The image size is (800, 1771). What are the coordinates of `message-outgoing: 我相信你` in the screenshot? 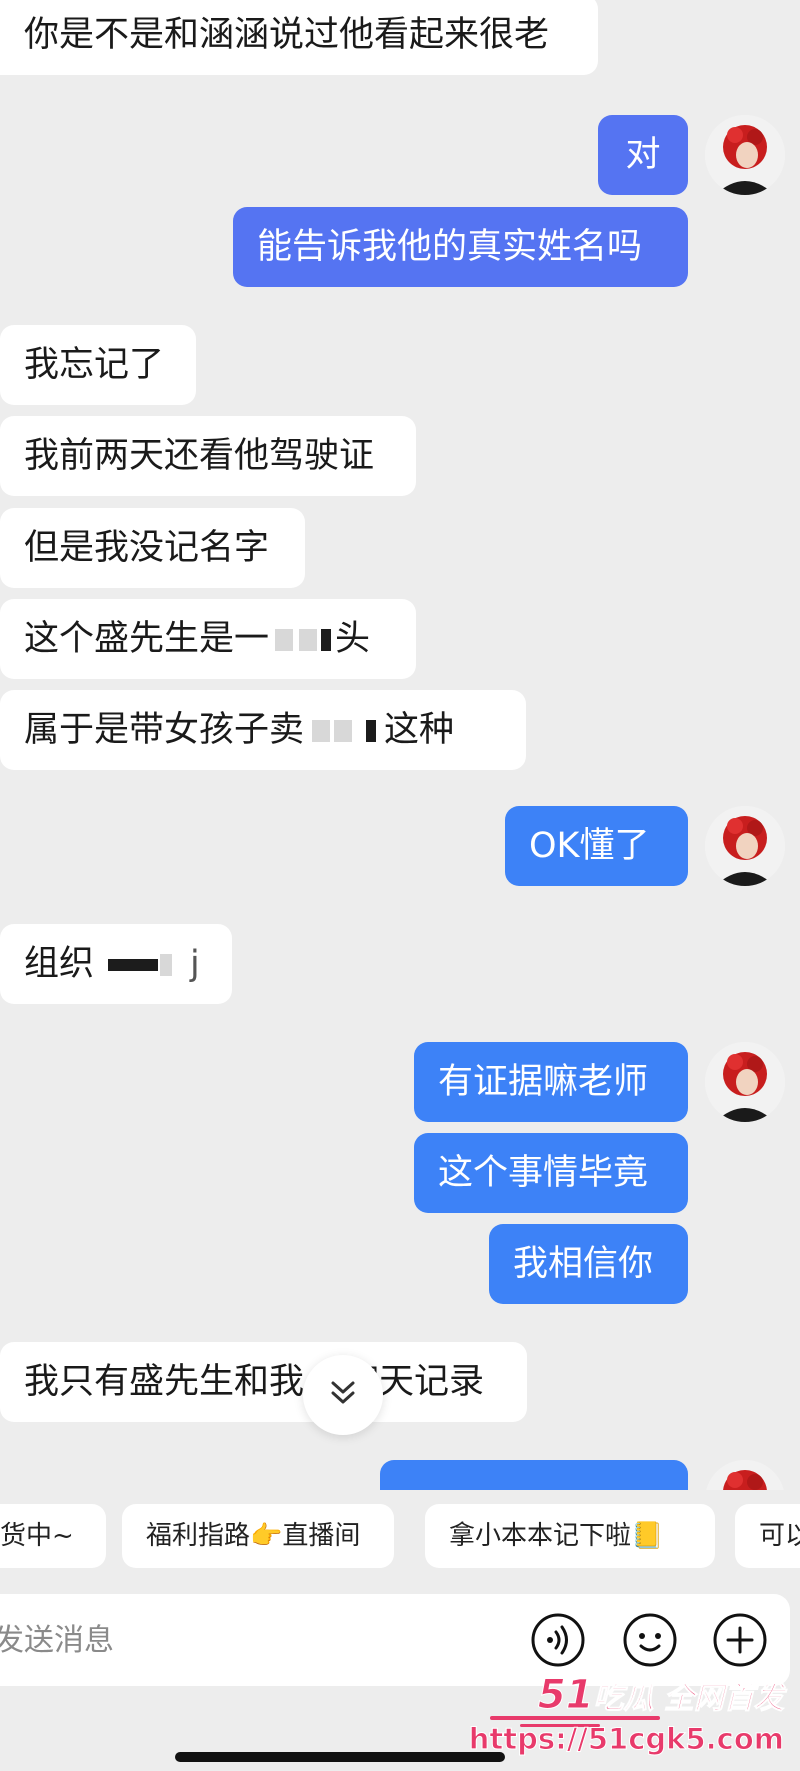 It's located at (588, 1264).